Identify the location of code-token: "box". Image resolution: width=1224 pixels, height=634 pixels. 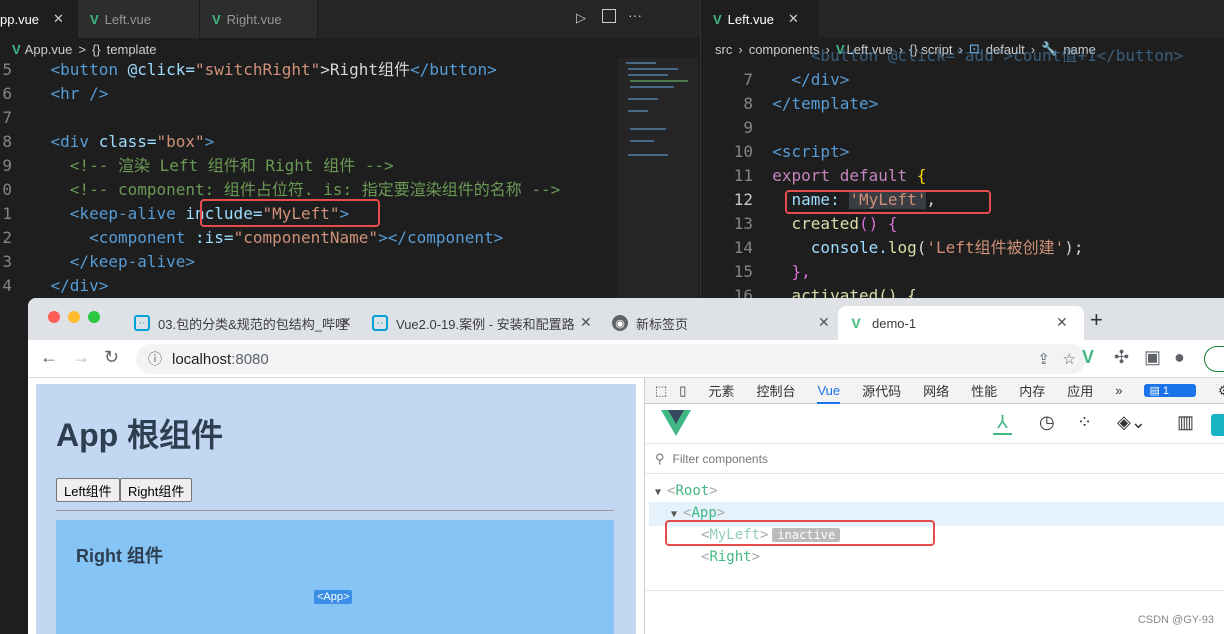
(180, 141).